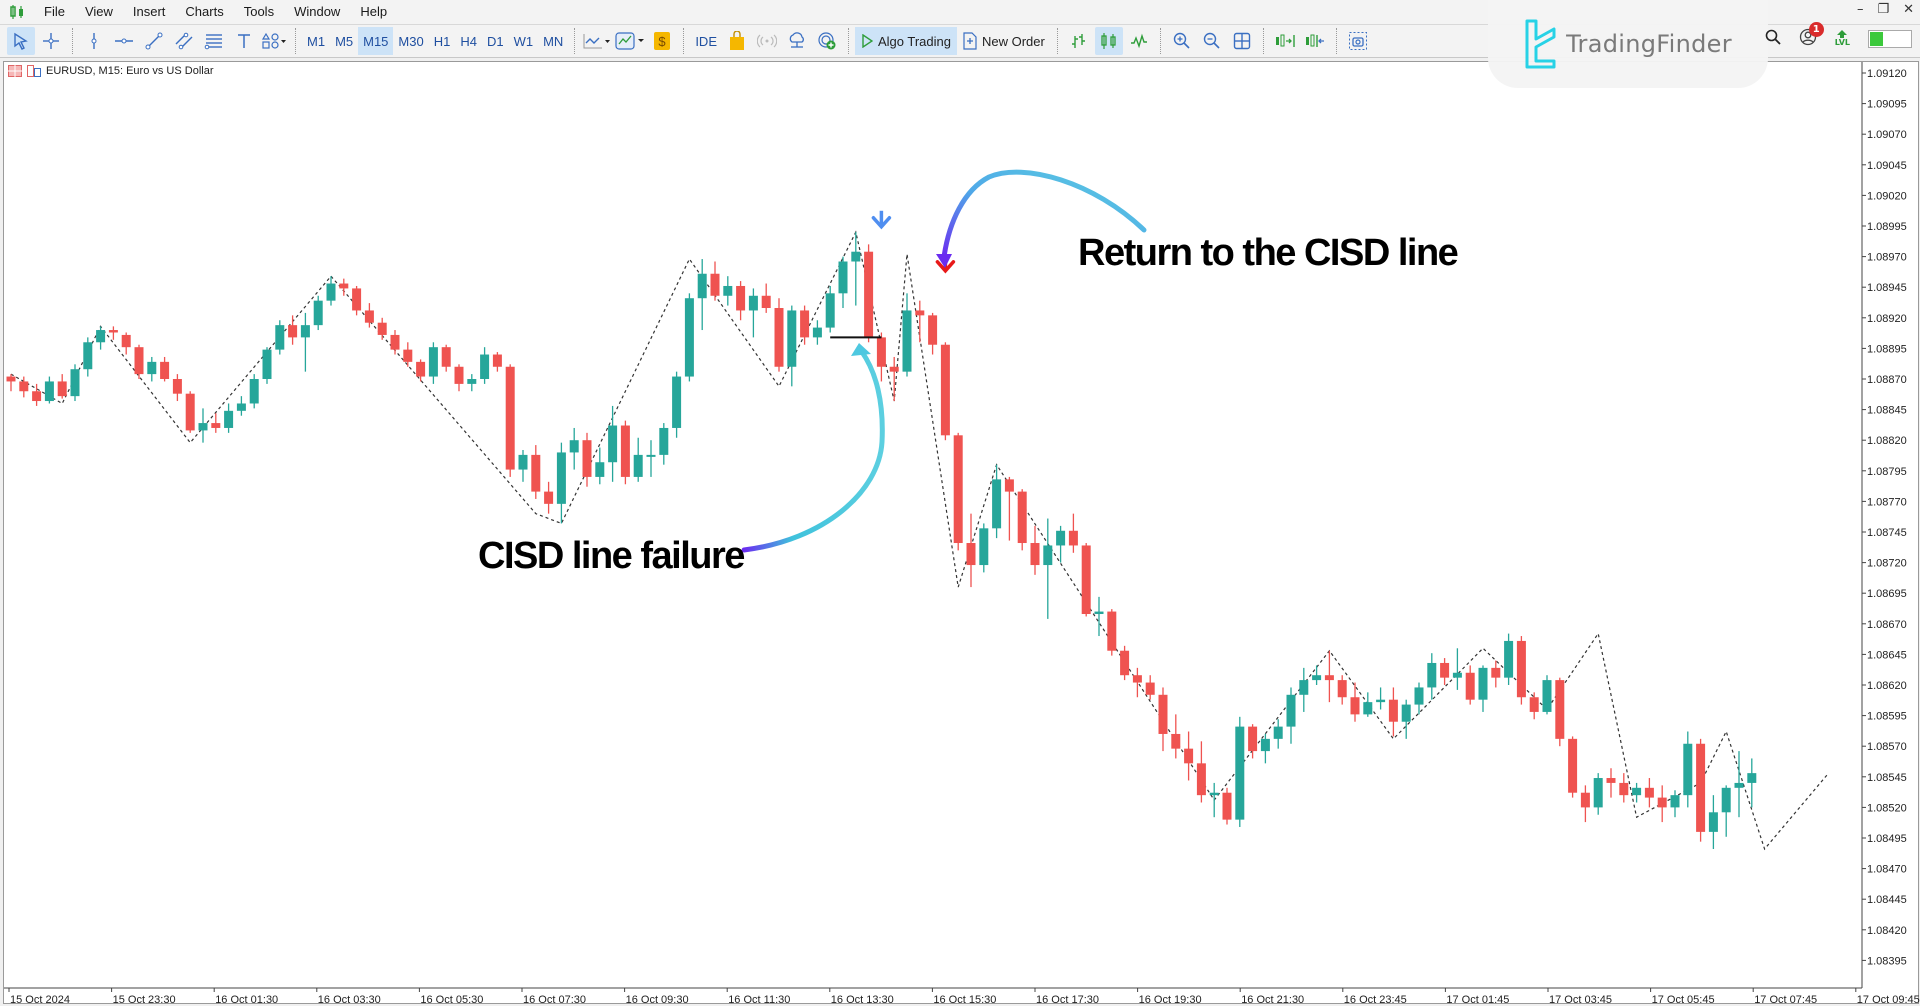 This screenshot has width=1920, height=1006. Describe the element at coordinates (184, 41) in the screenshot. I see `channel-button` at that location.